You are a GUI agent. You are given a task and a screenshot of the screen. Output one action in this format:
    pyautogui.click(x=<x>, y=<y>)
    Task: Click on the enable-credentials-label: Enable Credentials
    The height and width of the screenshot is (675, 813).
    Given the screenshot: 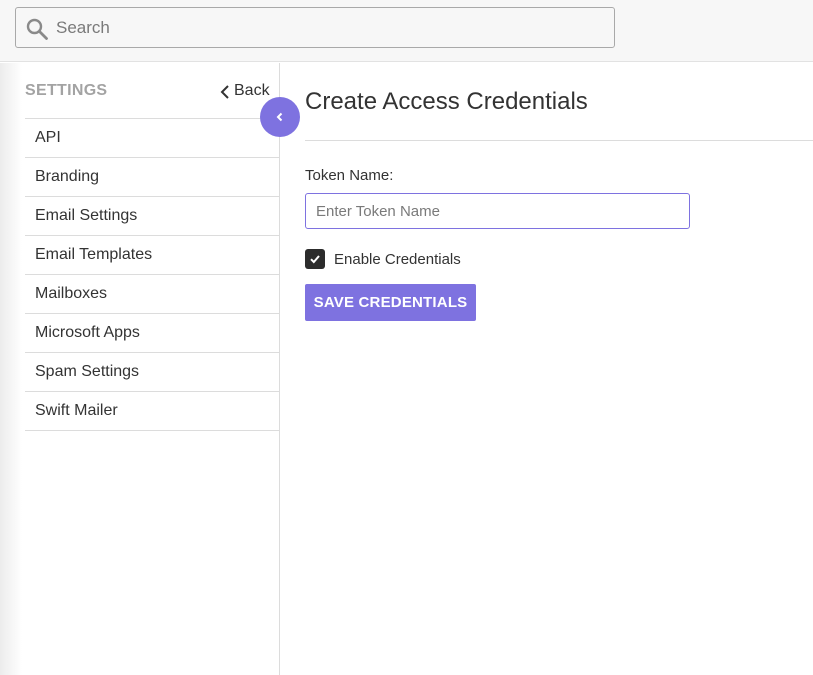 What is the action you would take?
    pyautogui.click(x=397, y=259)
    